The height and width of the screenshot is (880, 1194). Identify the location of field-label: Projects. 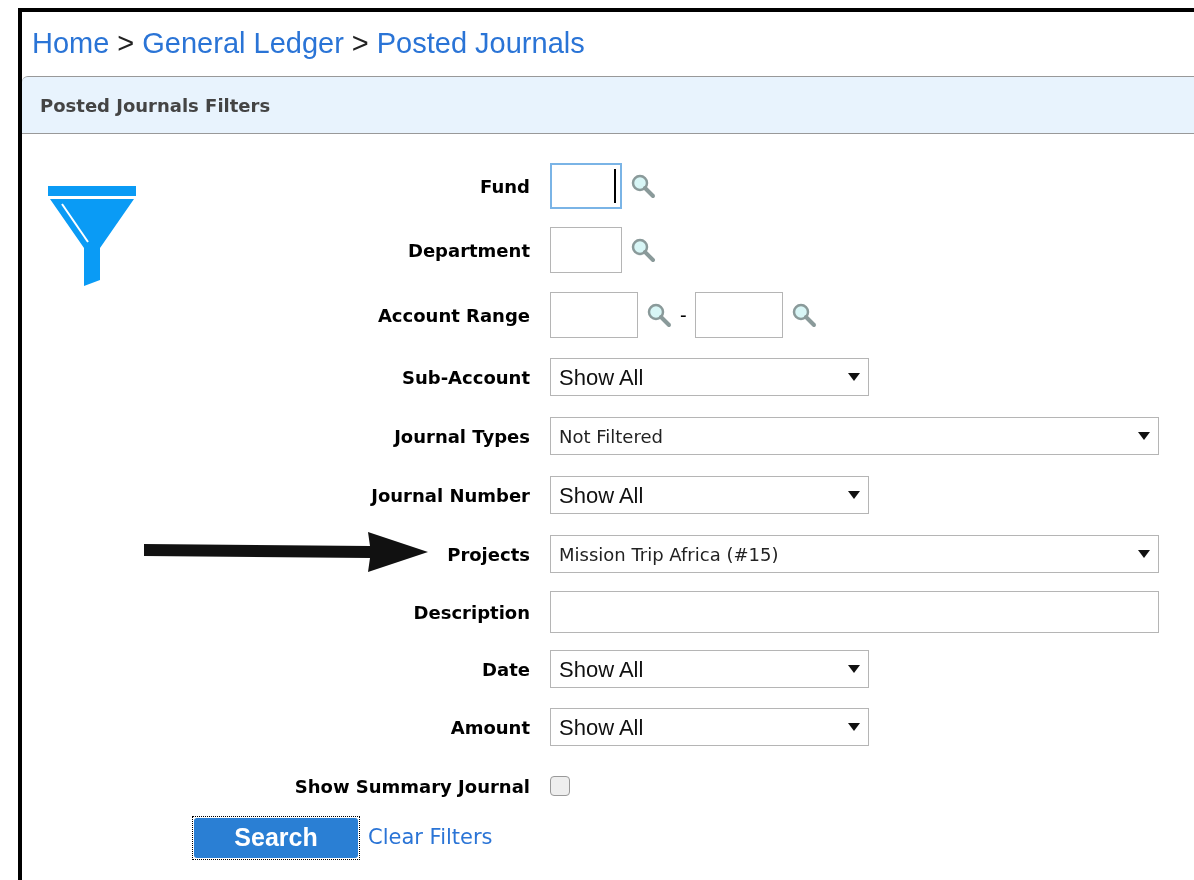
(488, 554).